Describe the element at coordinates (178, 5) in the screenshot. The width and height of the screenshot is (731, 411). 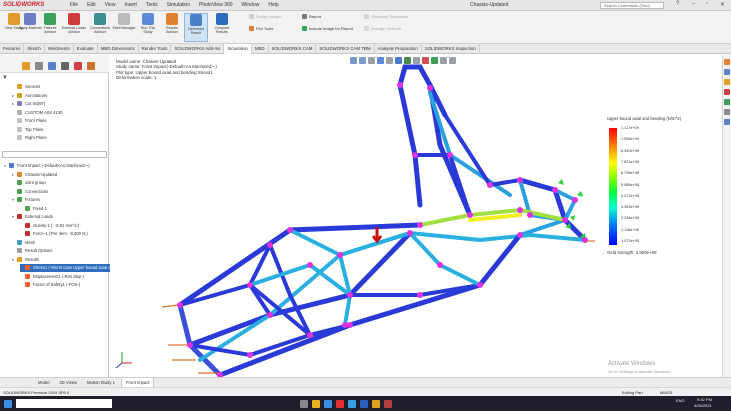
I see `menu-item-simulation: Simulation` at that location.